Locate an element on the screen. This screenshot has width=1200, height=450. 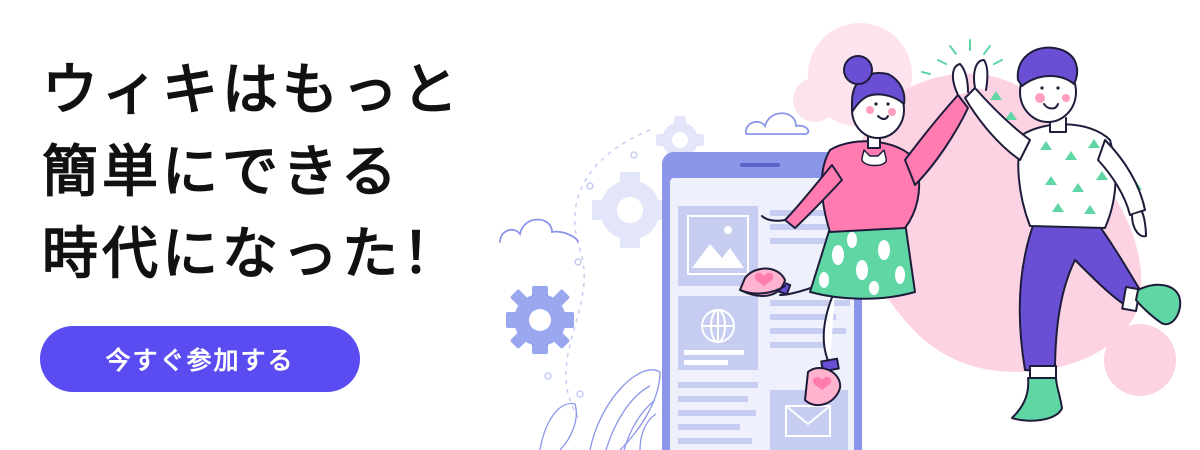
join-now-button: 今すぐ参加する is located at coordinates (200, 359).